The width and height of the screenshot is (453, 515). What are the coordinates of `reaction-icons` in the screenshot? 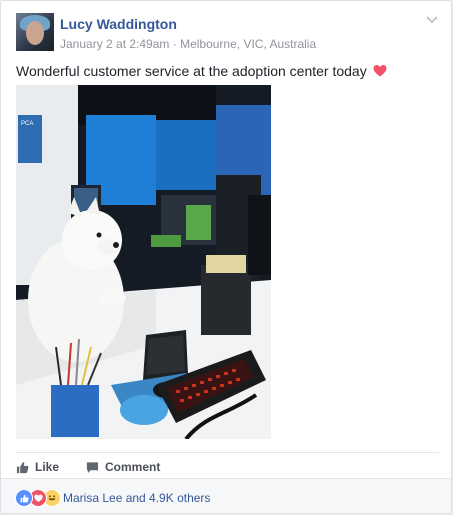 It's located at (38, 498).